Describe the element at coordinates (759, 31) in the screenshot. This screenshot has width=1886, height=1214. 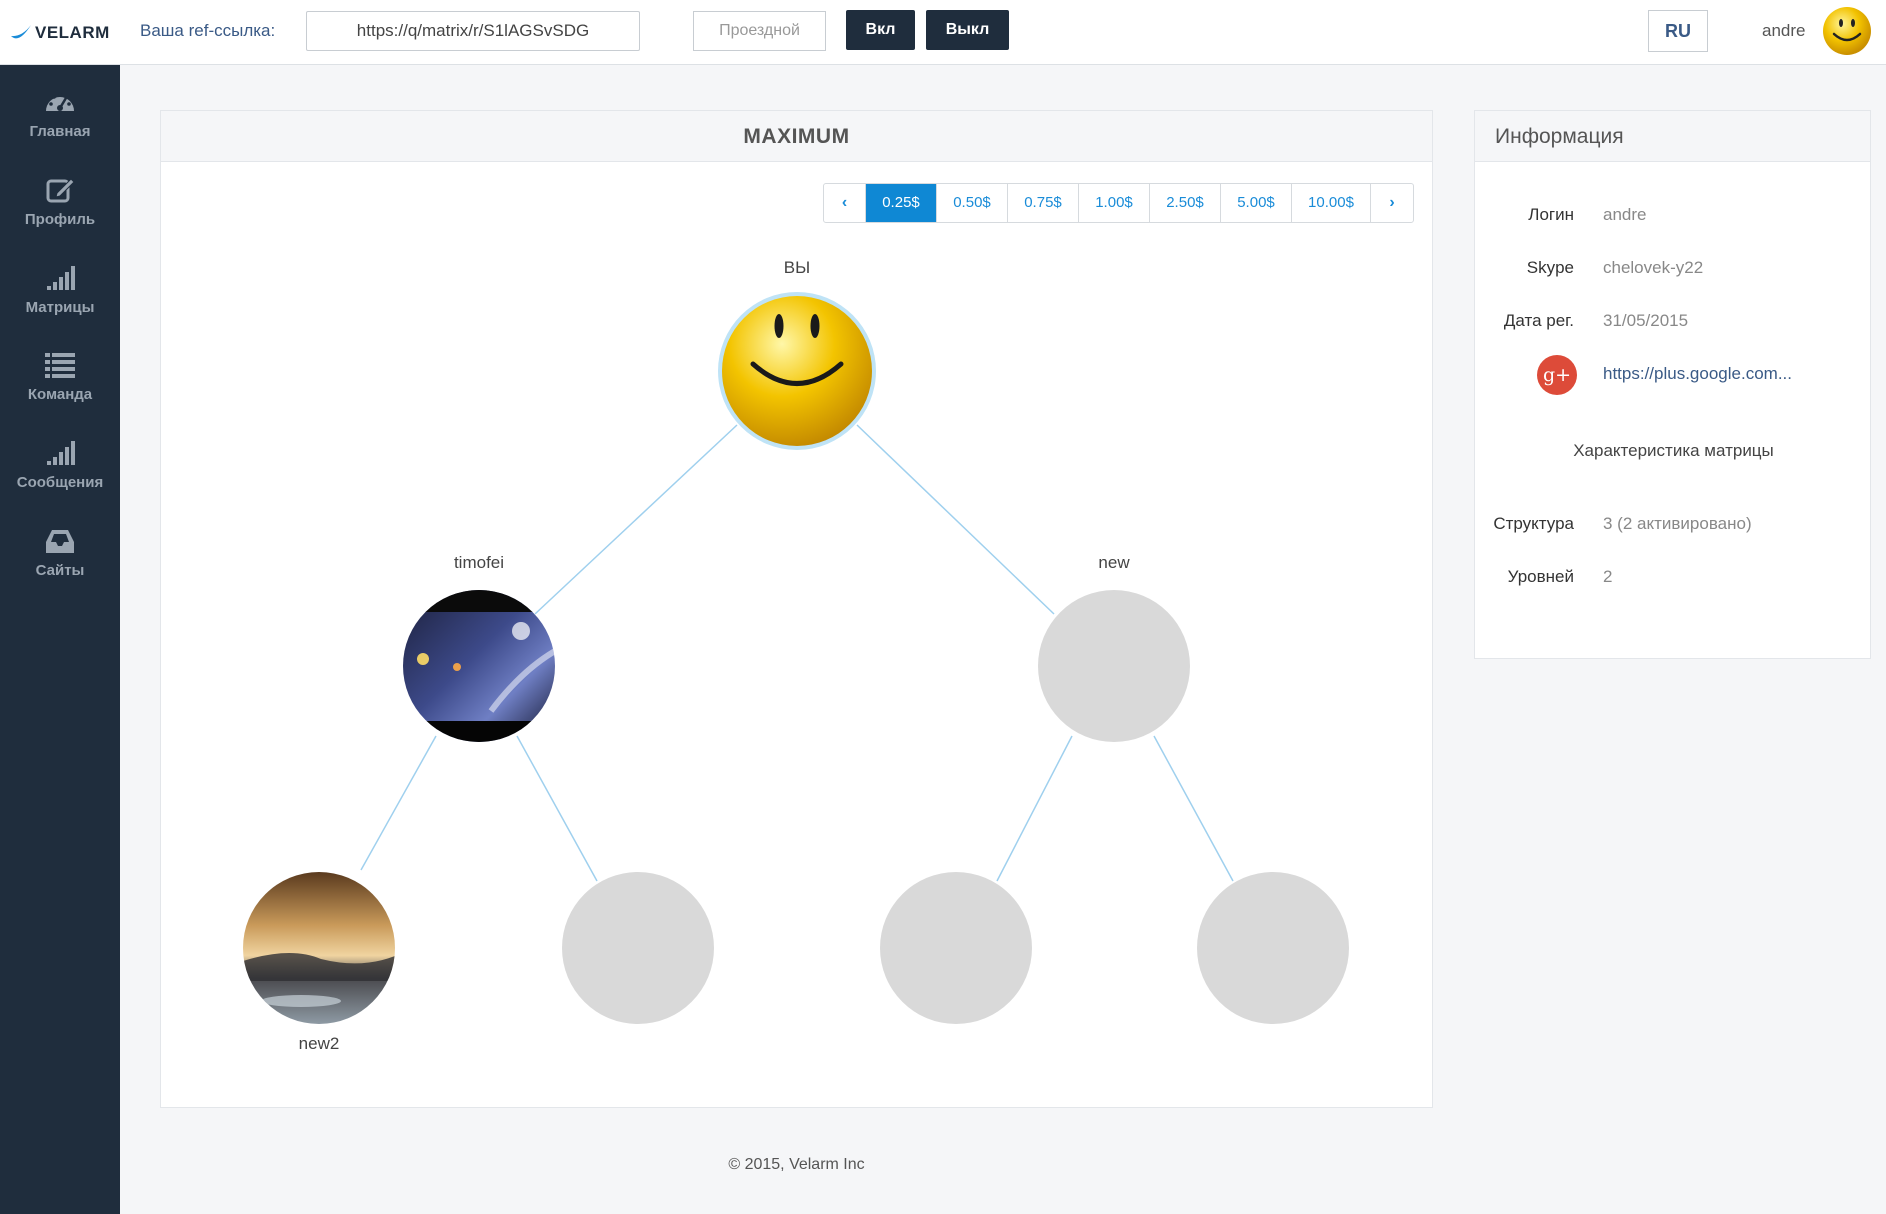
I see `pass-button: Проездной` at that location.